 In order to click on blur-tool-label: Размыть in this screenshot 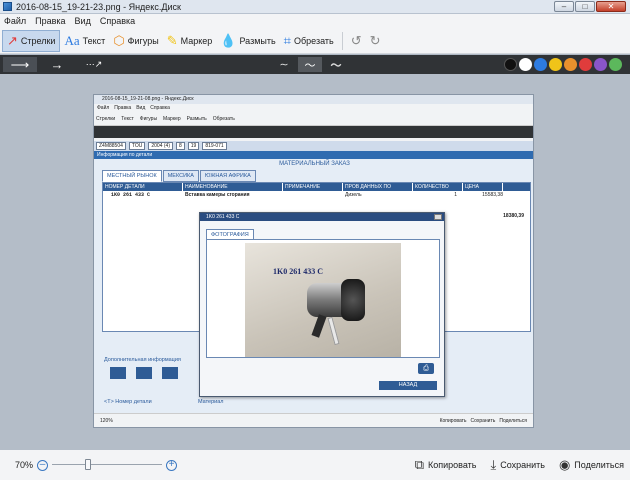, I will do `click(257, 40)`.